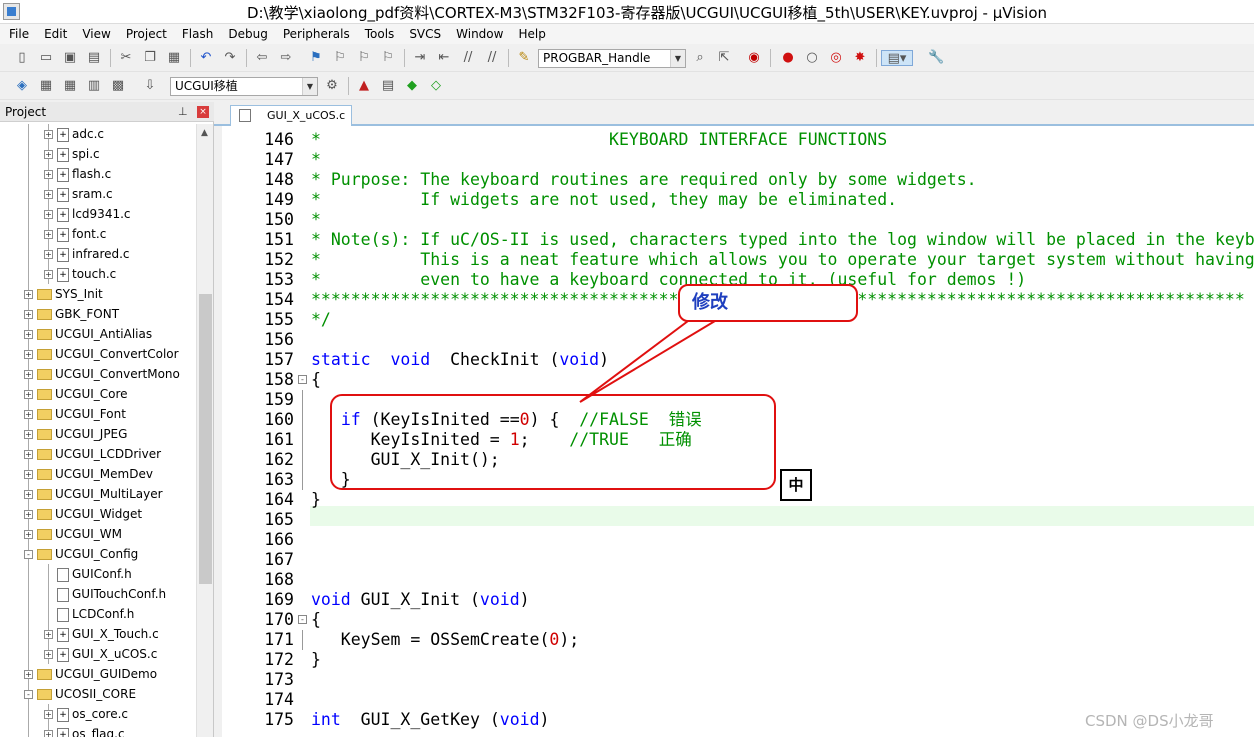 The width and height of the screenshot is (1254, 737). Describe the element at coordinates (796, 485) in the screenshot. I see `ime-indicator: 中` at that location.